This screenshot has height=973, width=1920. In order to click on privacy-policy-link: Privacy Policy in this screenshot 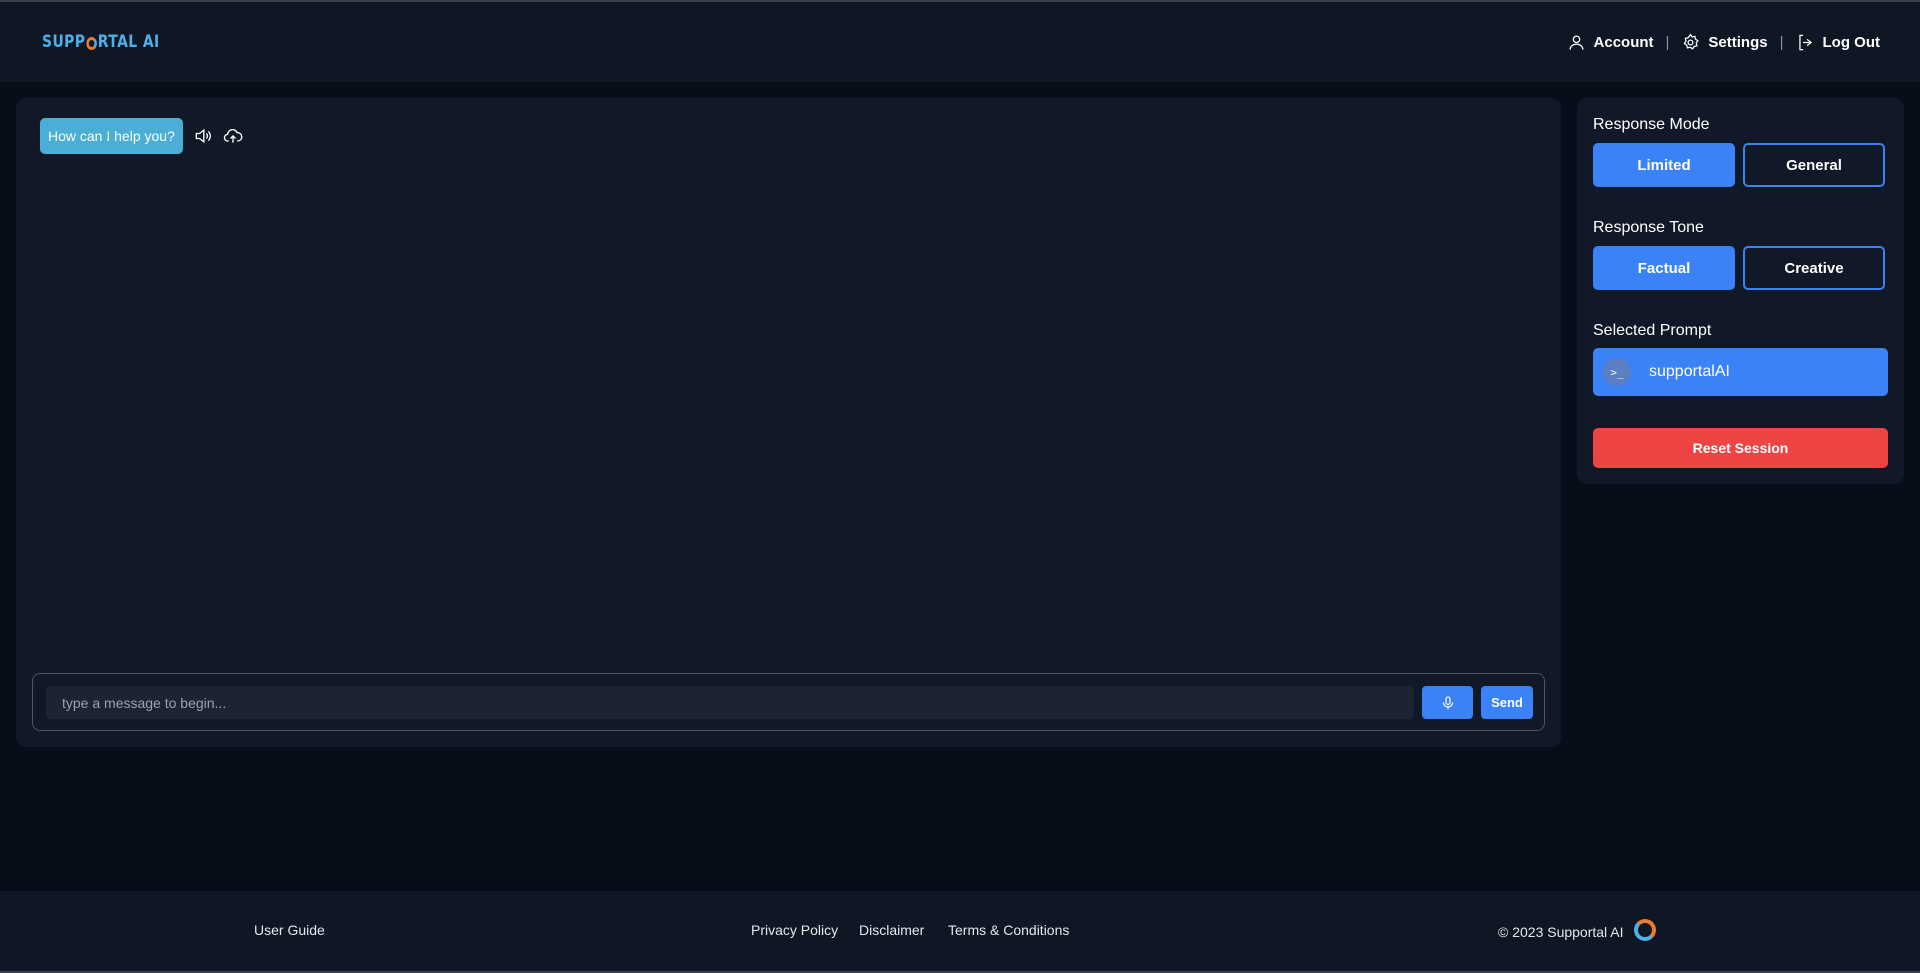, I will do `click(794, 930)`.